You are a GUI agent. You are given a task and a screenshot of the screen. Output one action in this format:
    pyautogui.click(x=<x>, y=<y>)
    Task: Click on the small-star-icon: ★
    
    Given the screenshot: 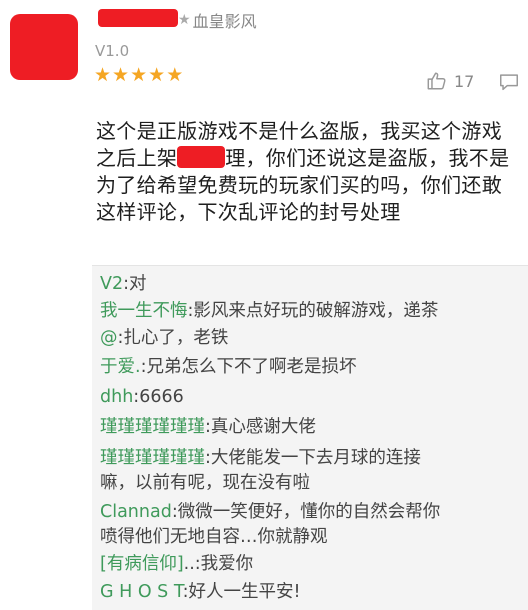 What is the action you would take?
    pyautogui.click(x=184, y=20)
    